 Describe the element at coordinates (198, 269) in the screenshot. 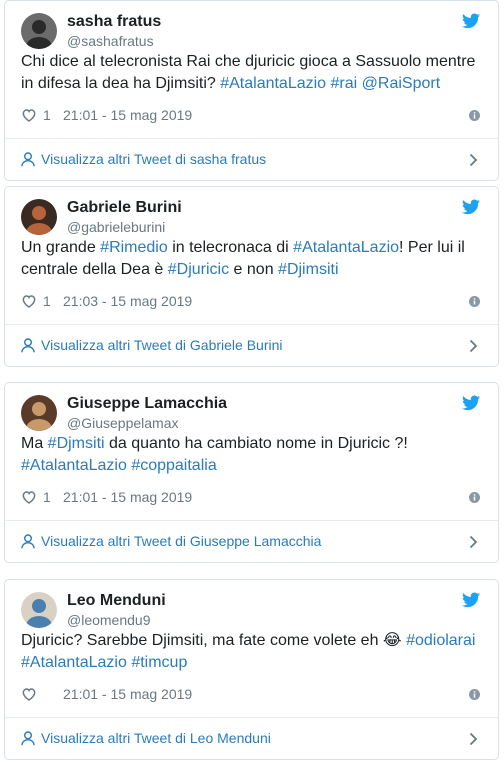

I see `hashtag-link: #Djuricic` at that location.